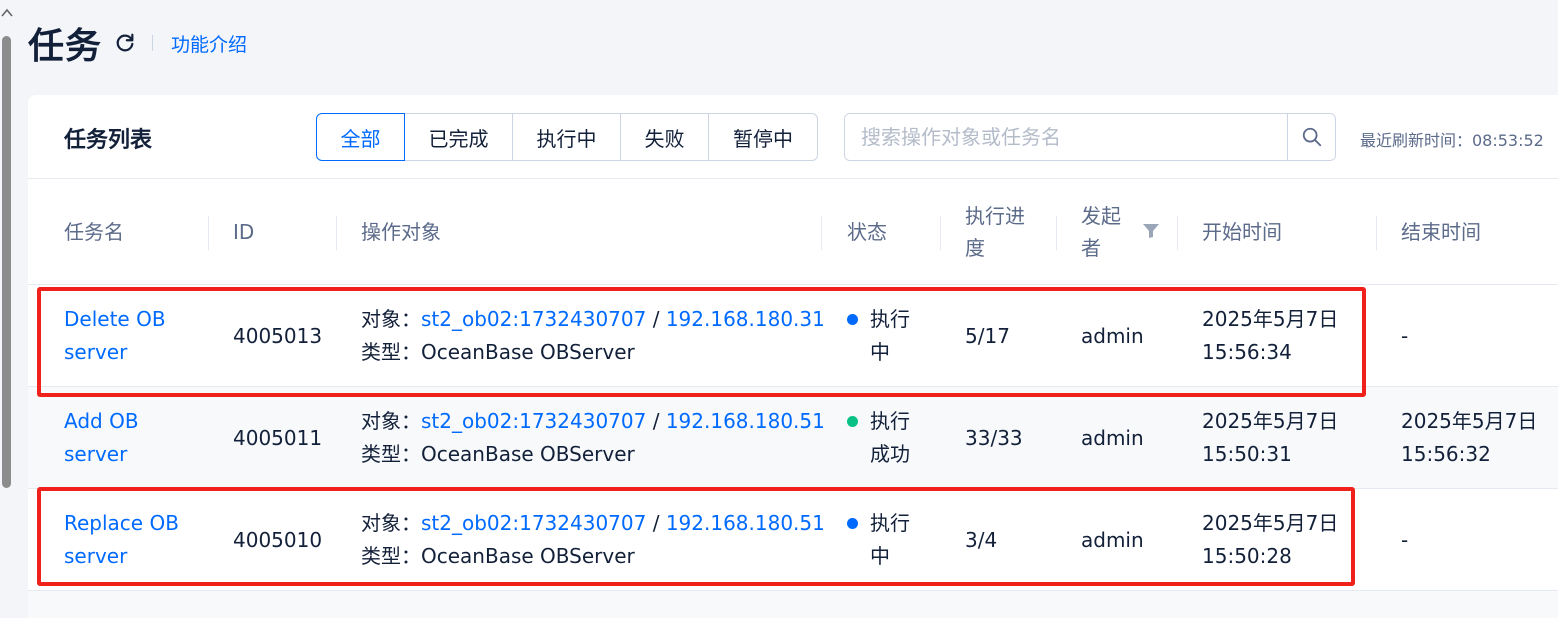 The width and height of the screenshot is (1558, 618). I want to click on scrollbar-thumb, so click(6, 262).